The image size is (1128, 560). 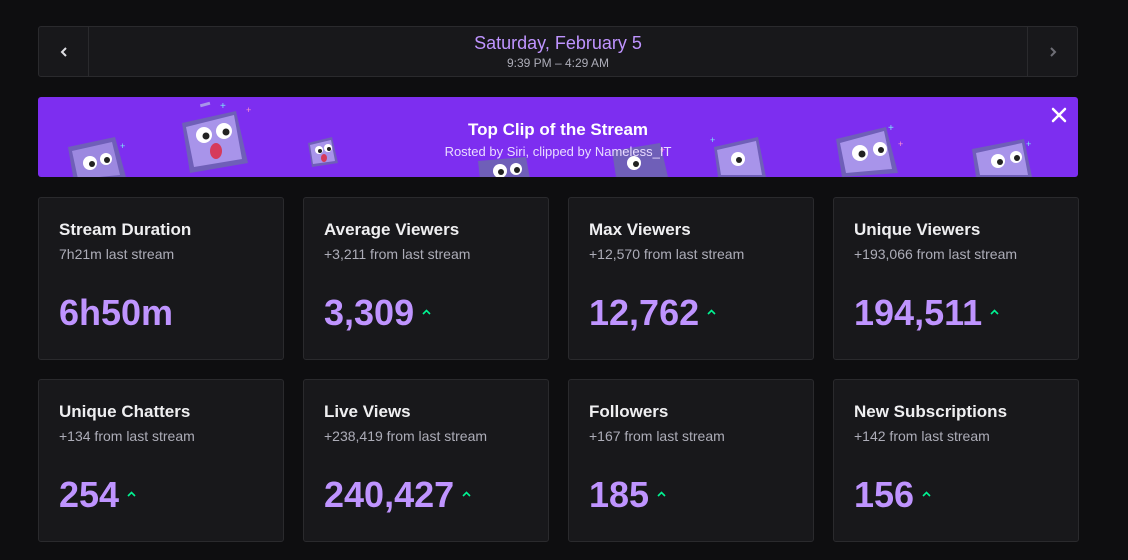 I want to click on date-navigator: Saturday, February 5 9:39 PM – 4:29 AM, so click(x=558, y=51).